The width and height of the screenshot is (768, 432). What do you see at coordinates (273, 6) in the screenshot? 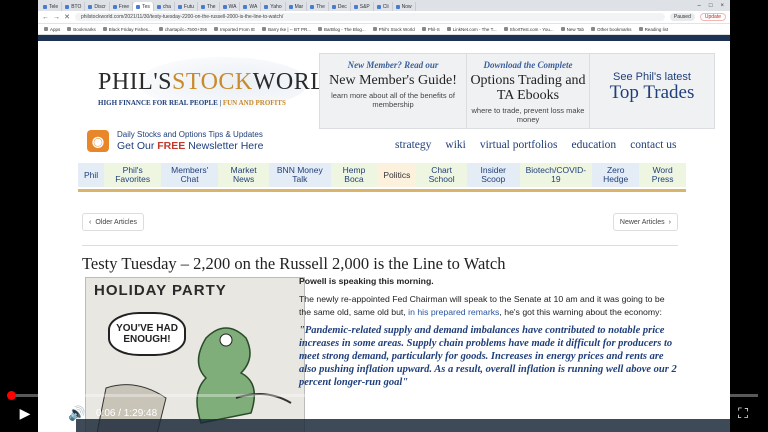
I see `browser-tab: Yaho` at bounding box center [273, 6].